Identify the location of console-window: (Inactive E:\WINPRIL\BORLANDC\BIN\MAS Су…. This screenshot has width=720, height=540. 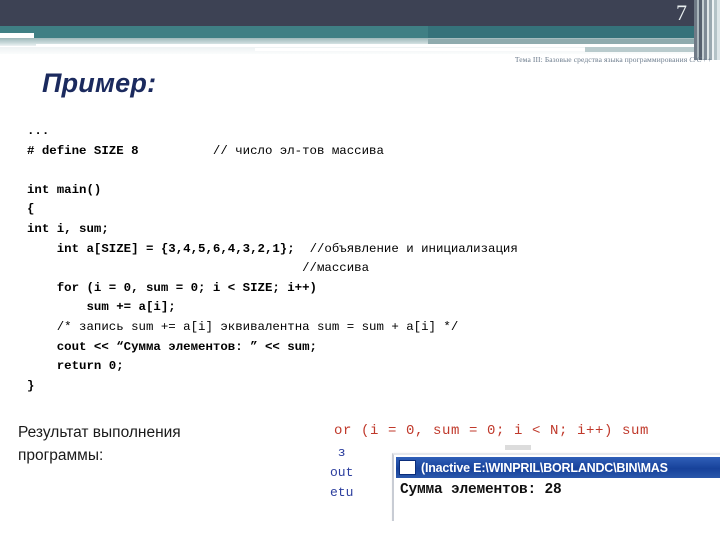
(556, 487).